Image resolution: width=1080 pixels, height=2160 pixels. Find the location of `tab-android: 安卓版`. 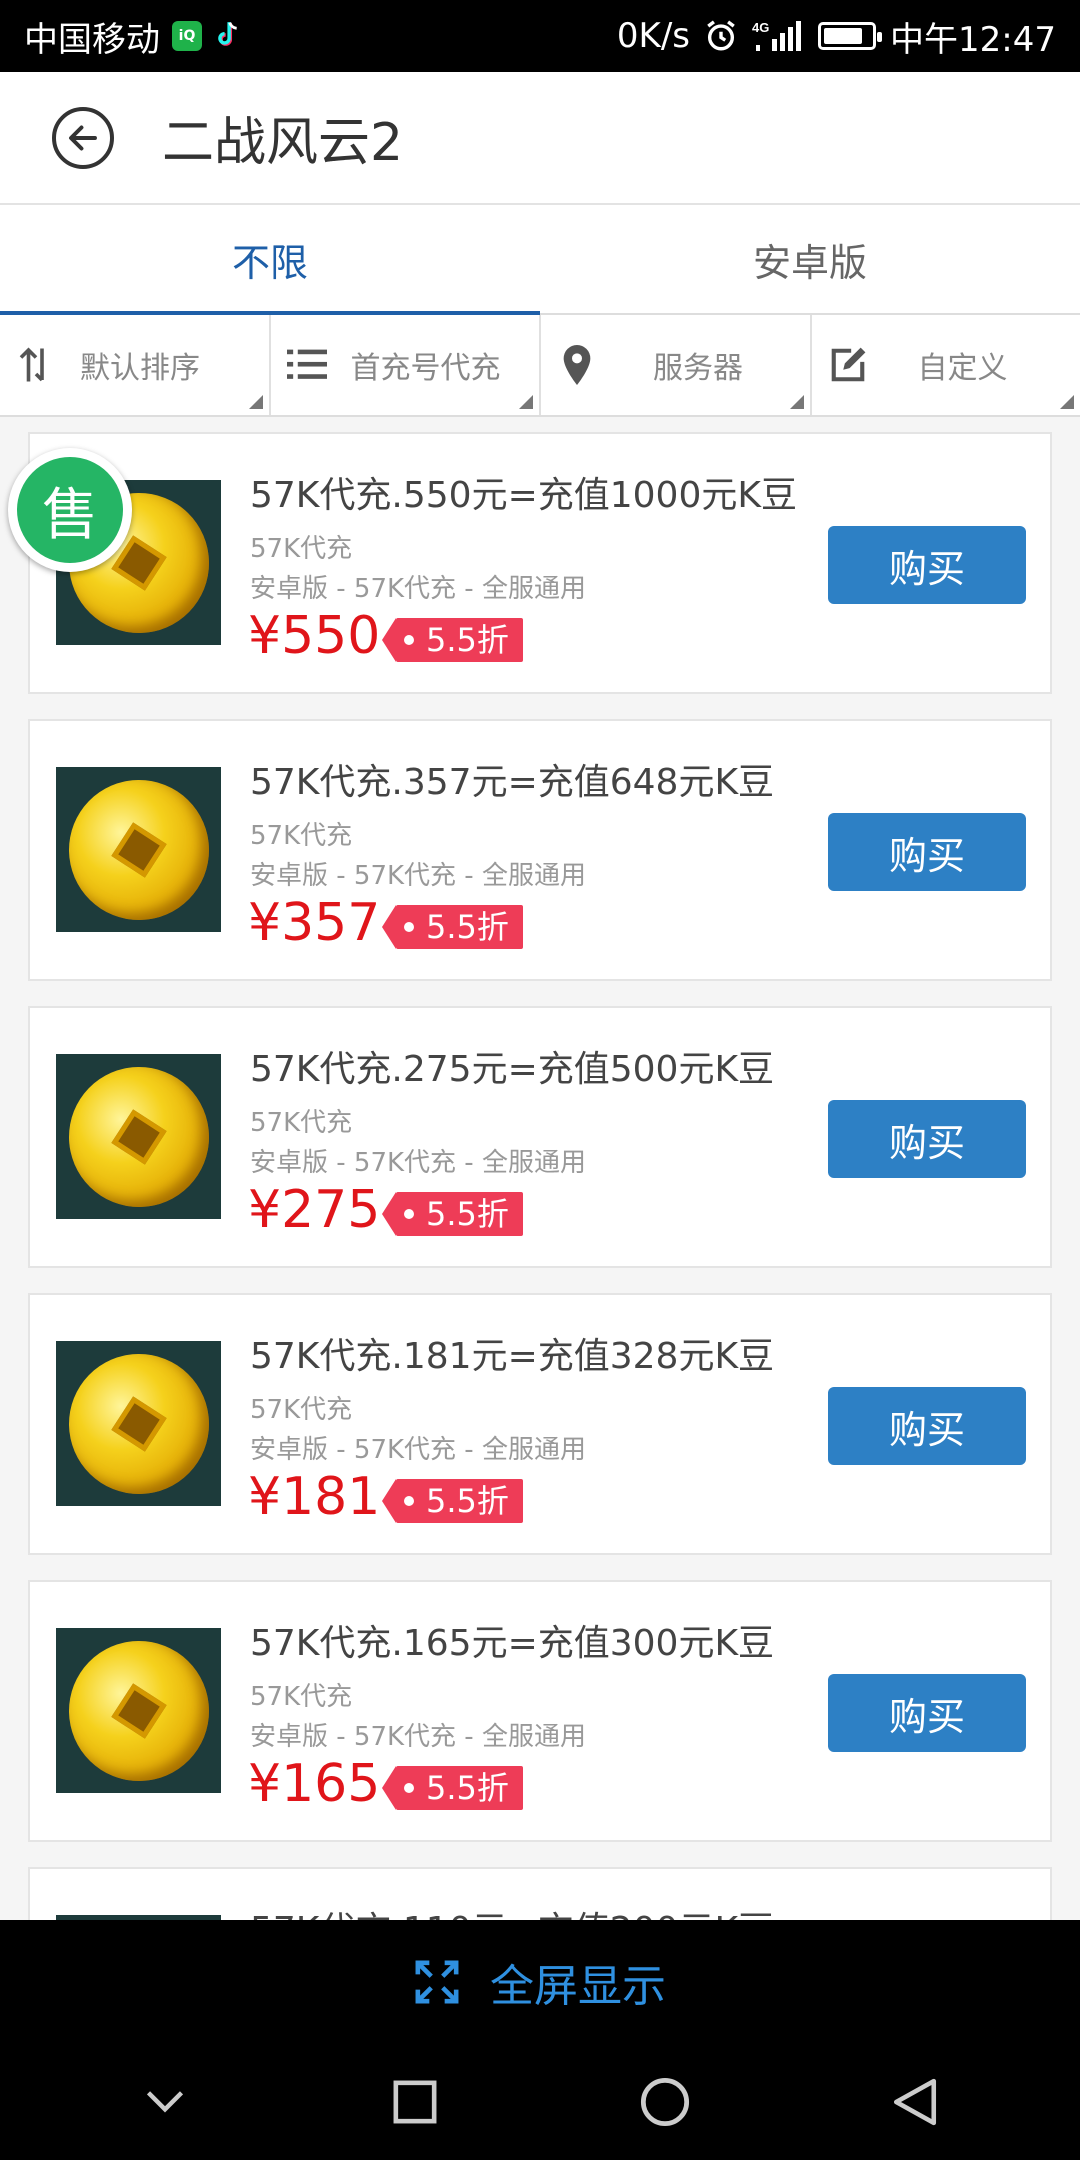

tab-android: 安卓版 is located at coordinates (810, 259).